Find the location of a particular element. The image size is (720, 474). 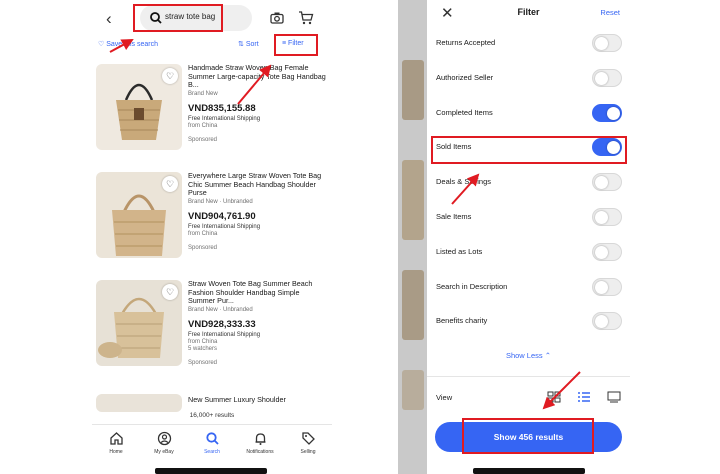

listing-price: VND904,761.90 is located at coordinates (222, 216).